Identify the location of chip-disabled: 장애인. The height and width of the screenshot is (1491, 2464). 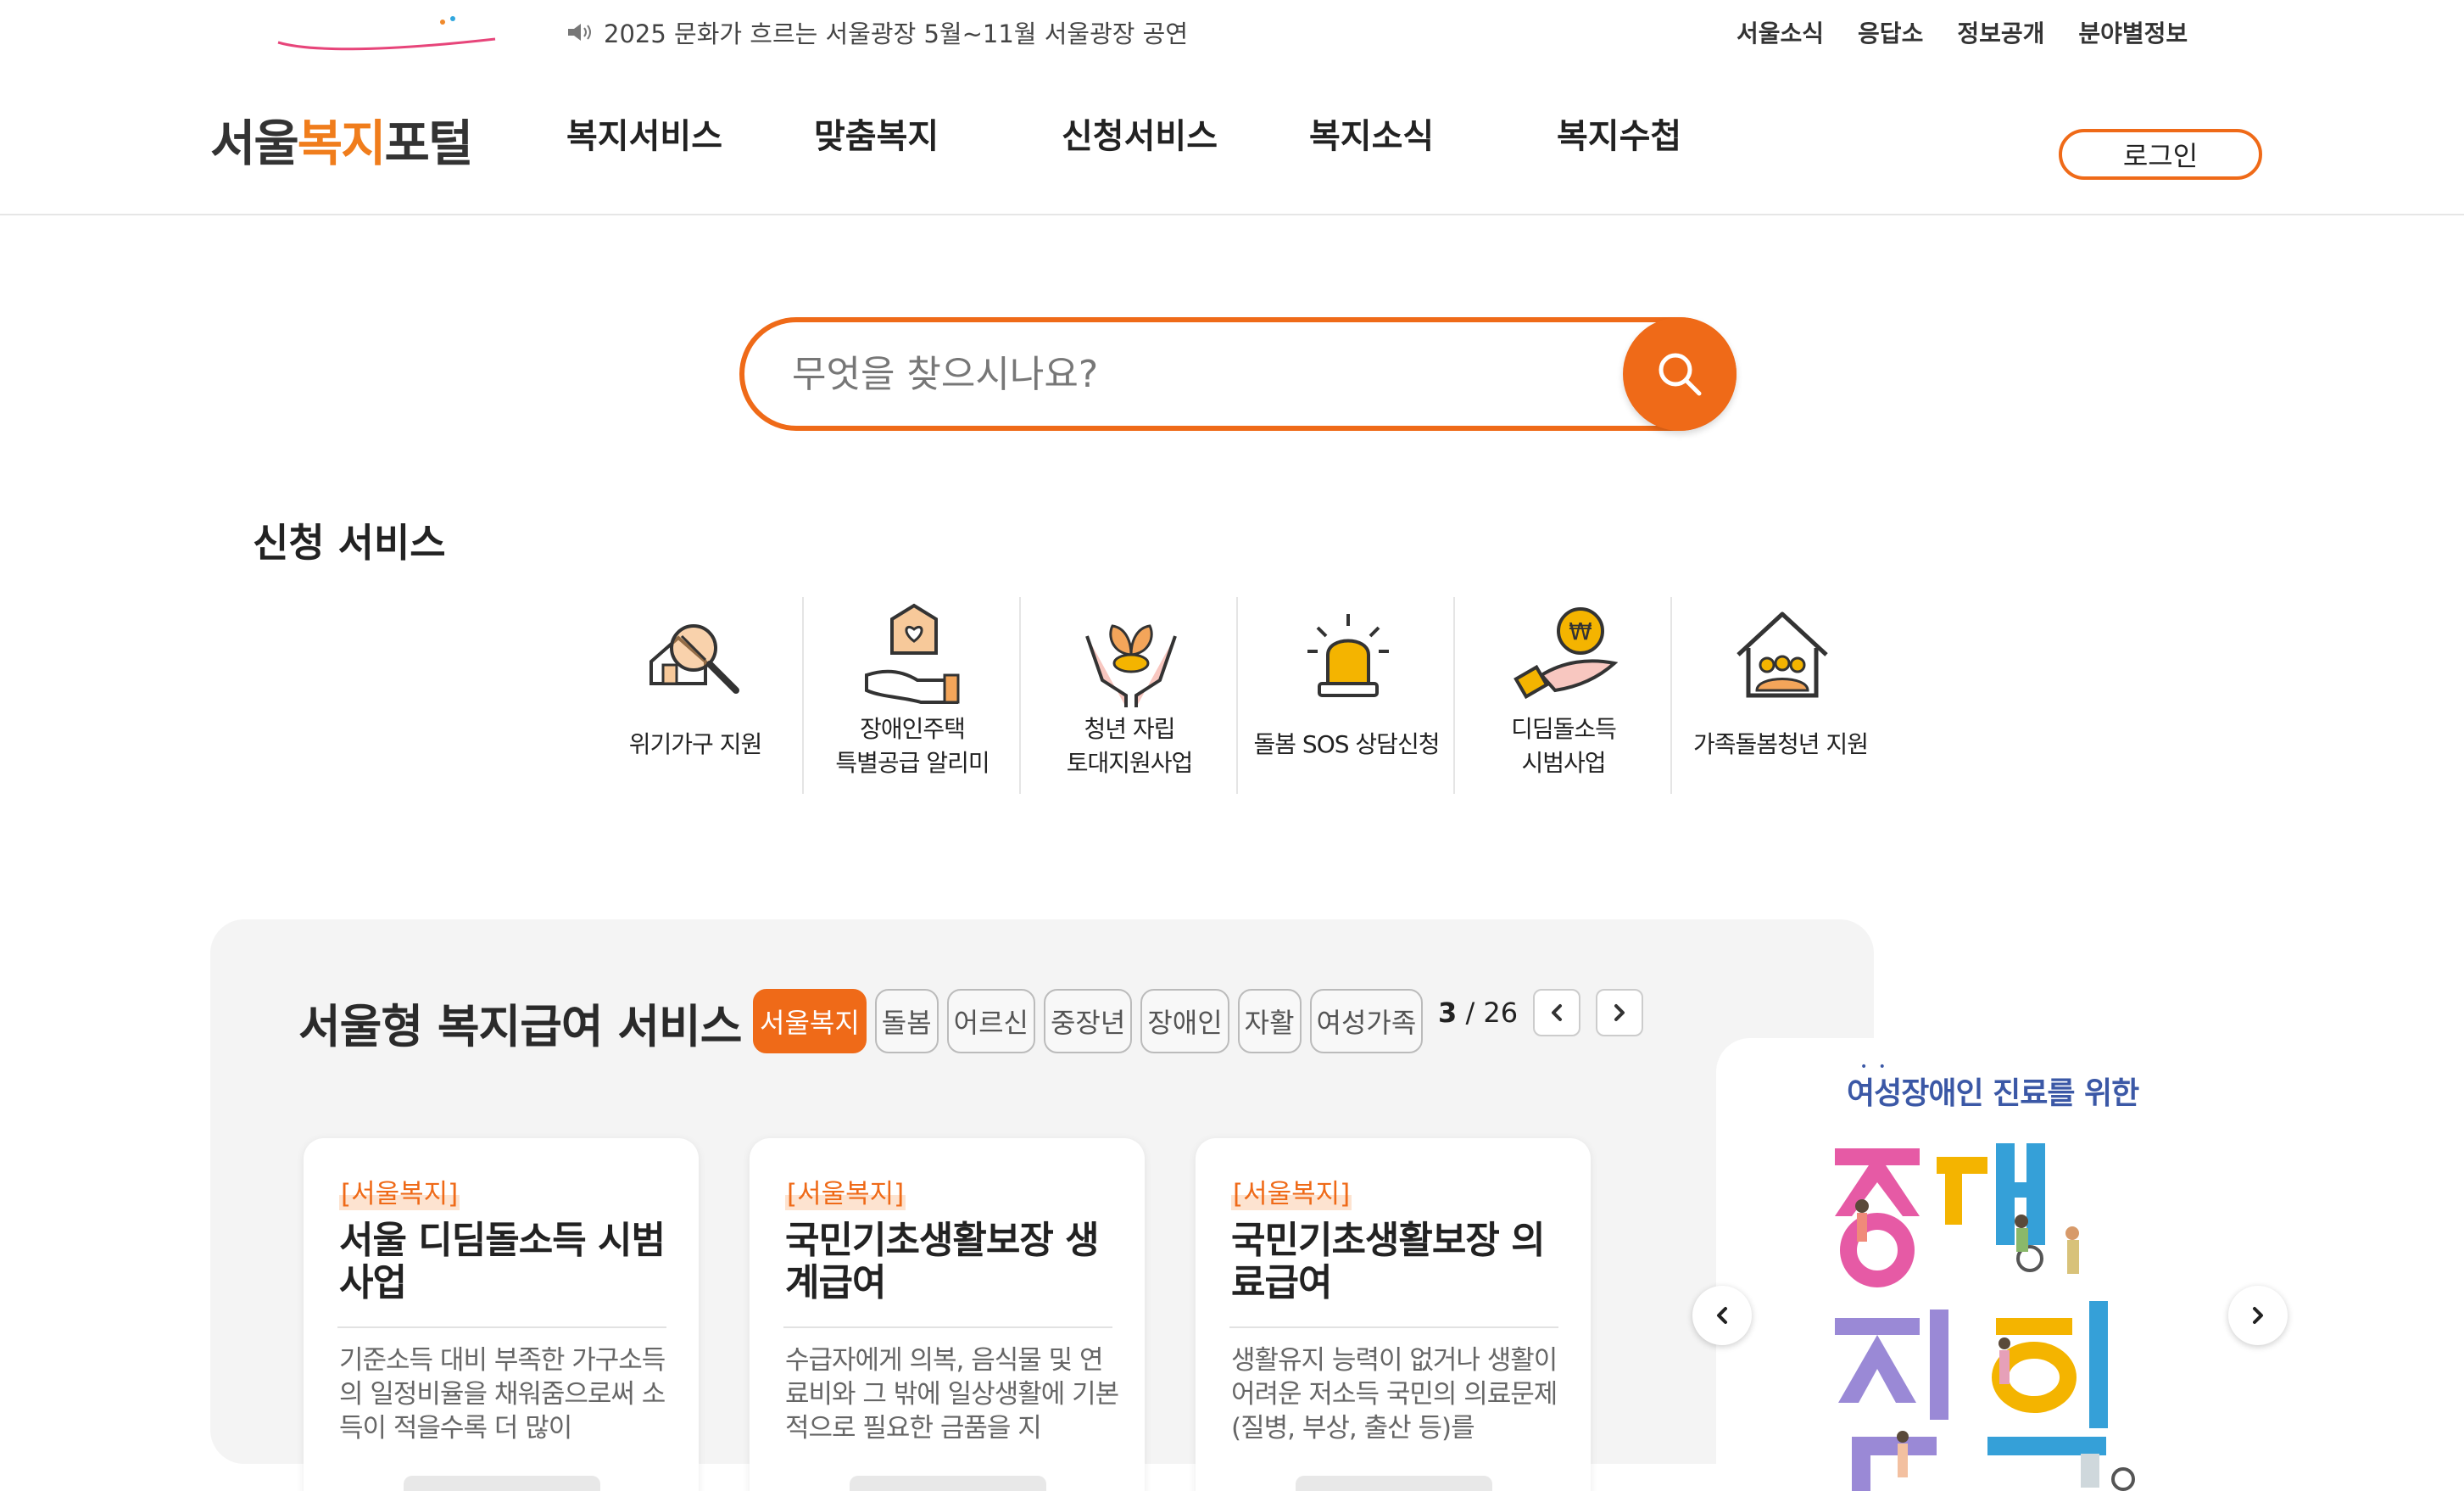
(1184, 1021).